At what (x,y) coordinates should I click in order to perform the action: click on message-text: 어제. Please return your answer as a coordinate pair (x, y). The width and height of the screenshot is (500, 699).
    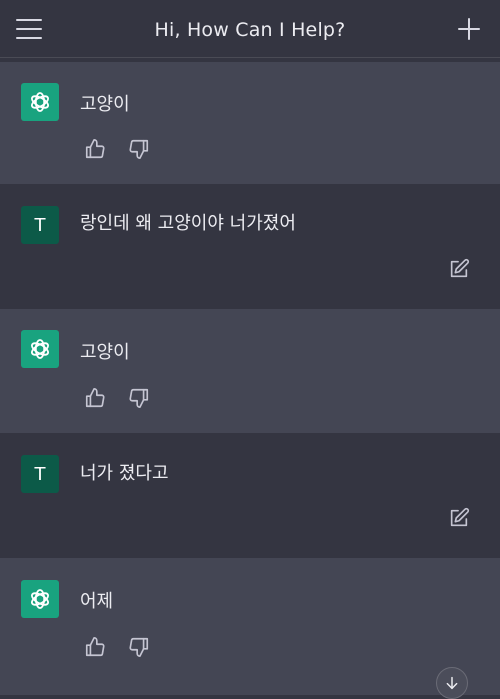
    Looking at the image, I should click on (97, 601).